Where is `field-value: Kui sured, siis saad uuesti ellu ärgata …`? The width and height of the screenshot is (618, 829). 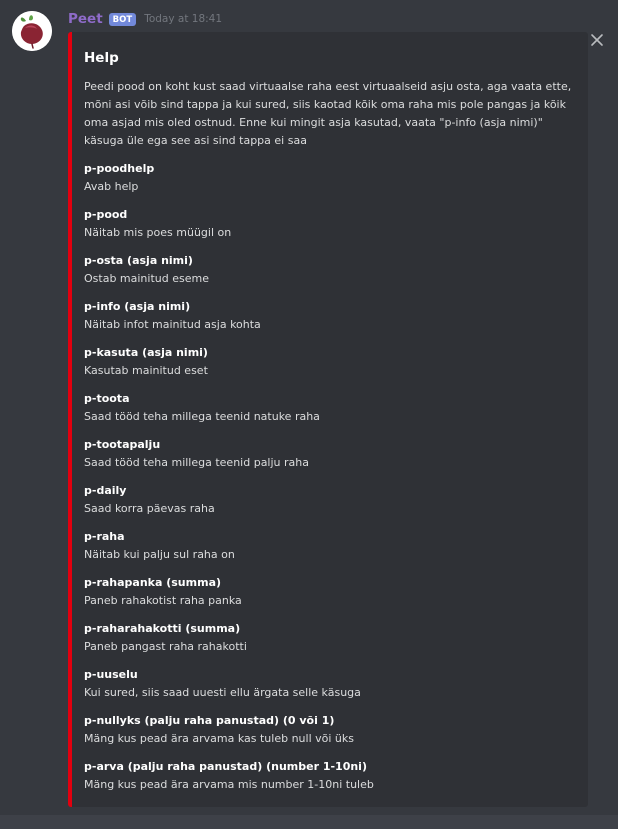 field-value: Kui sured, siis saad uuesti ellu ärgata … is located at coordinates (222, 692).